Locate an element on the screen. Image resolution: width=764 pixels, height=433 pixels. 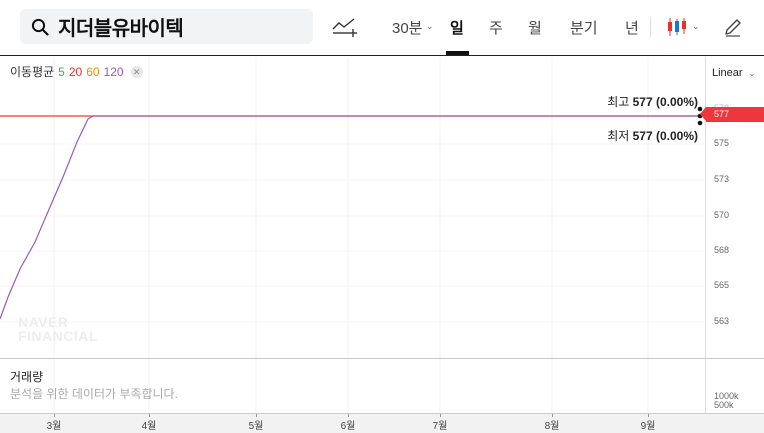
ma-legend-label: 이동평균 is located at coordinates (32, 72).